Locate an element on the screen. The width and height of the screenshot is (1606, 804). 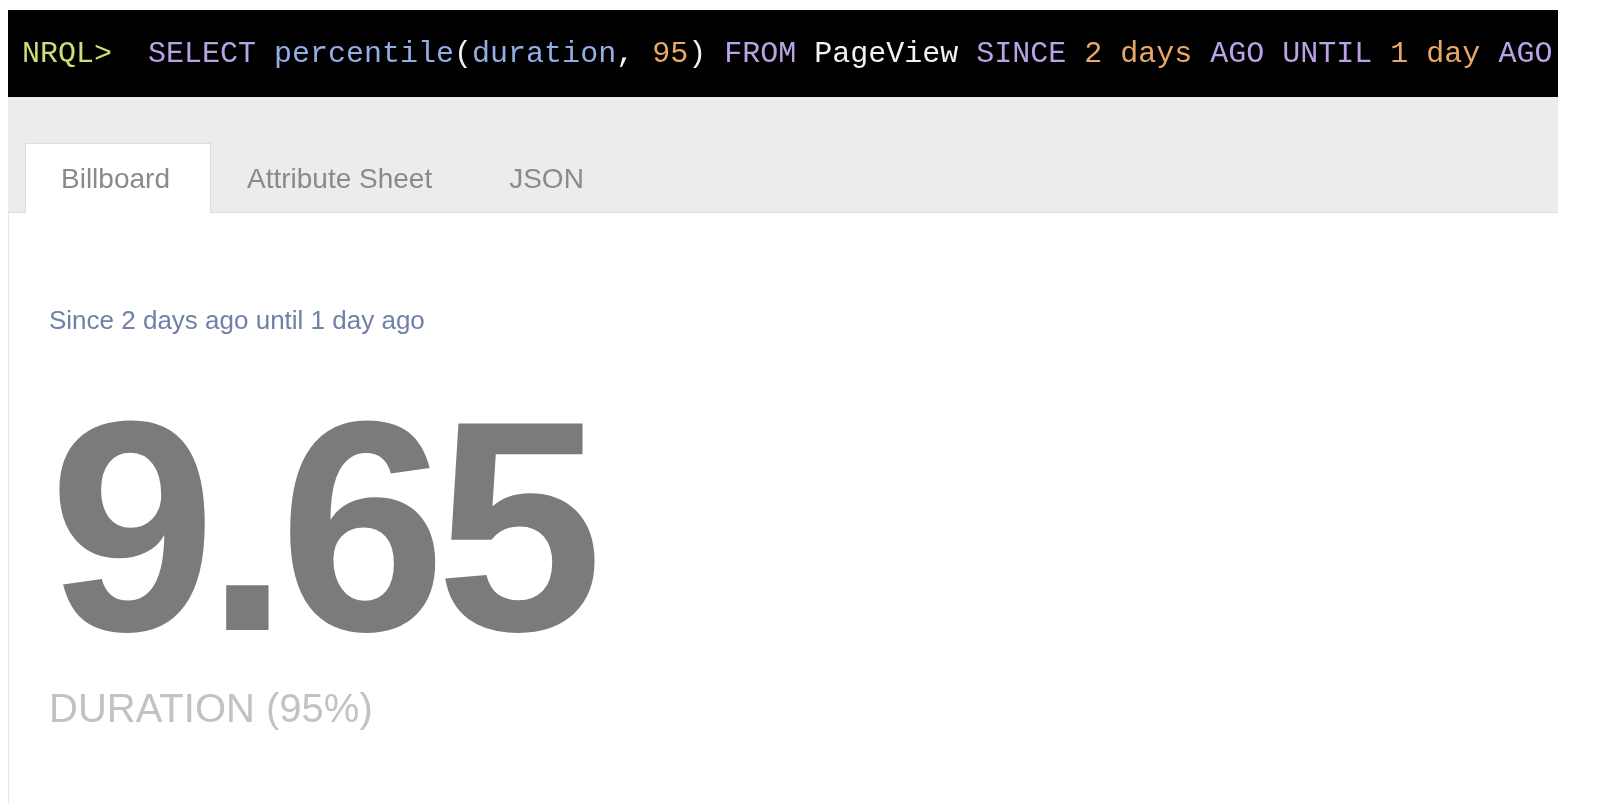
tab: Billboard is located at coordinates (118, 178).